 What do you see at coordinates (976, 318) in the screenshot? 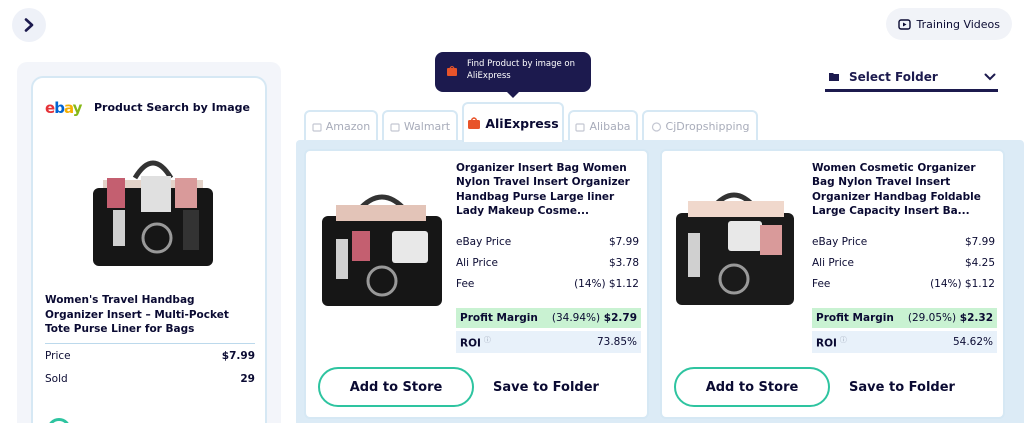
I see `profit-margin-value: $2.32` at bounding box center [976, 318].